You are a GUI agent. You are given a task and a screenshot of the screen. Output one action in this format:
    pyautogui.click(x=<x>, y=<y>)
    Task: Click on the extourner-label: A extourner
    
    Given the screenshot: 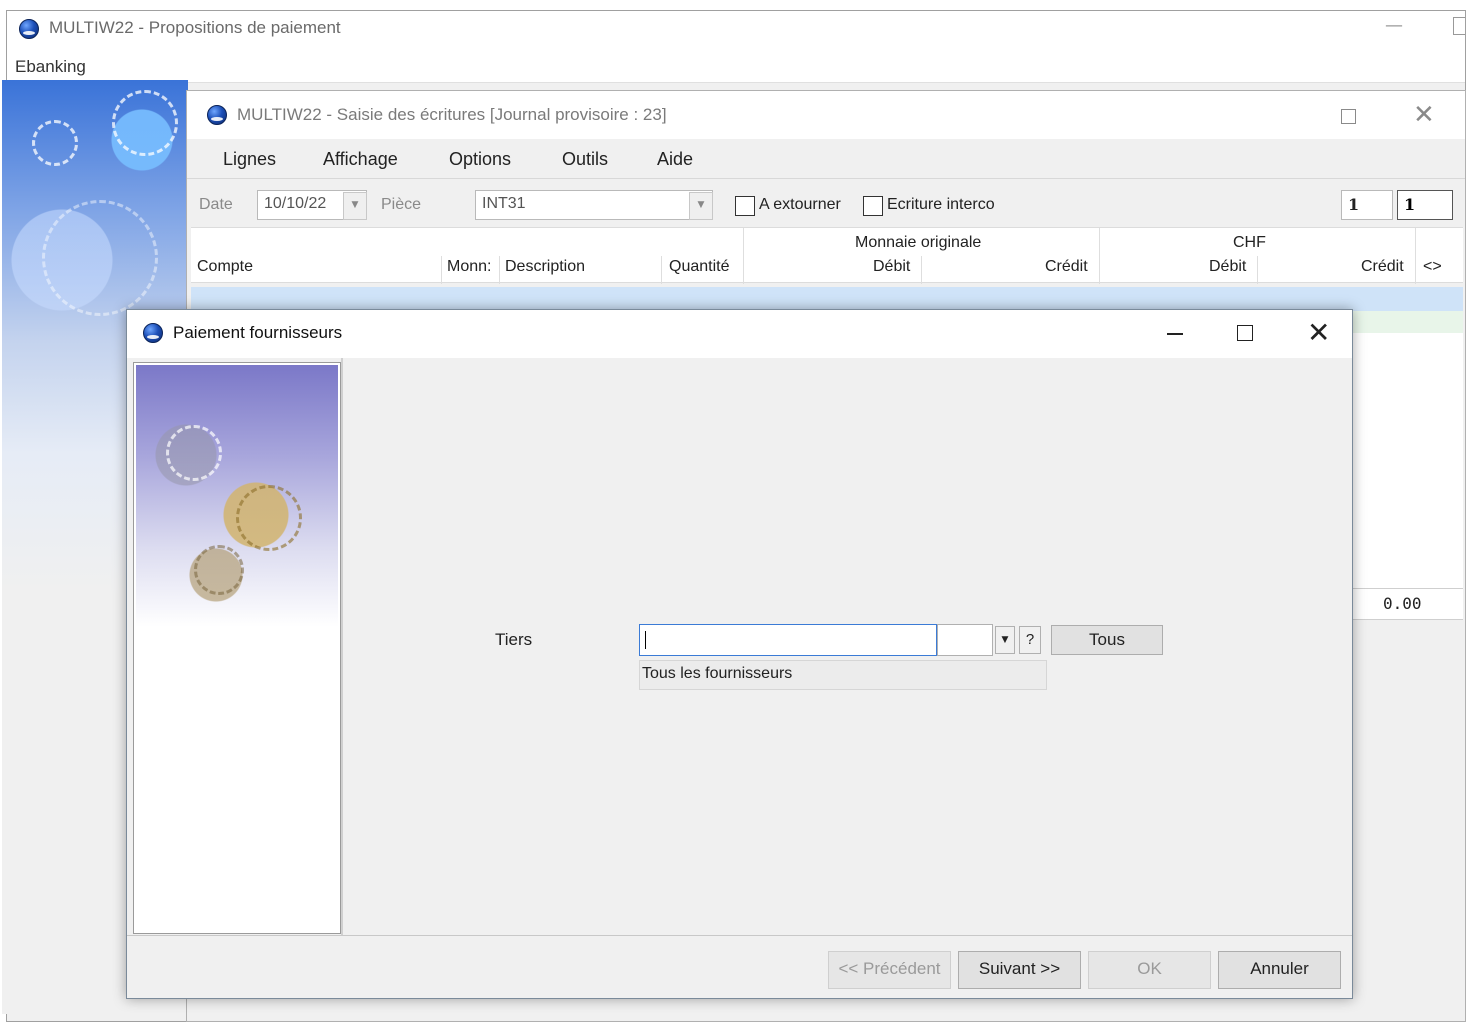 What is the action you would take?
    pyautogui.click(x=800, y=204)
    